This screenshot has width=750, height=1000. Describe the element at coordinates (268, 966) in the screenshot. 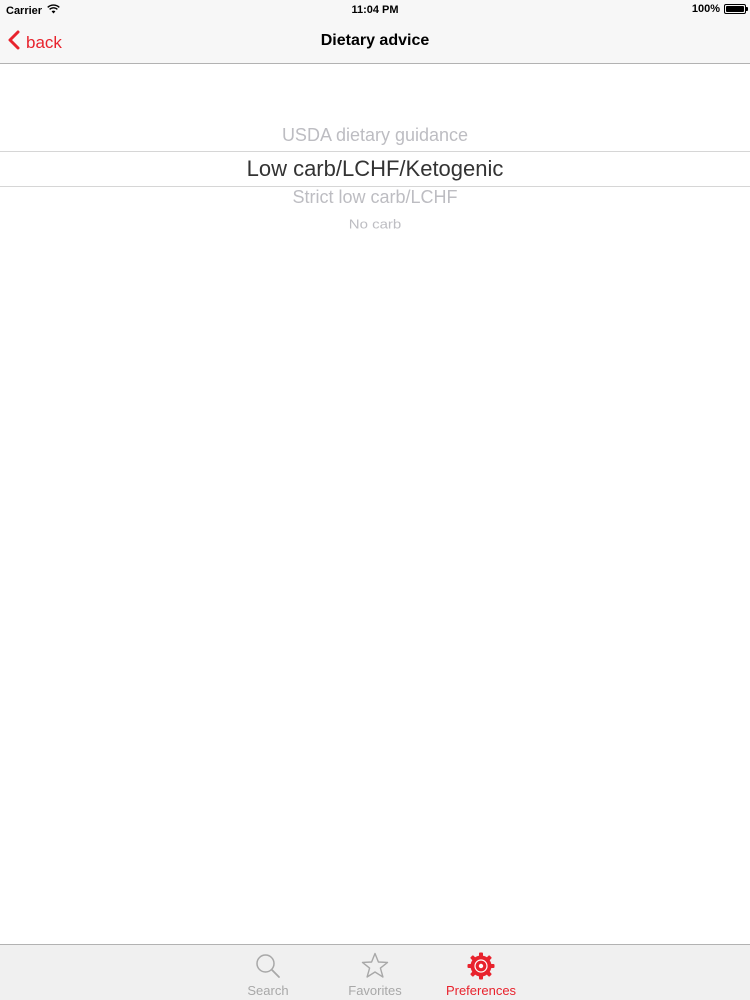

I see `search-icon` at that location.